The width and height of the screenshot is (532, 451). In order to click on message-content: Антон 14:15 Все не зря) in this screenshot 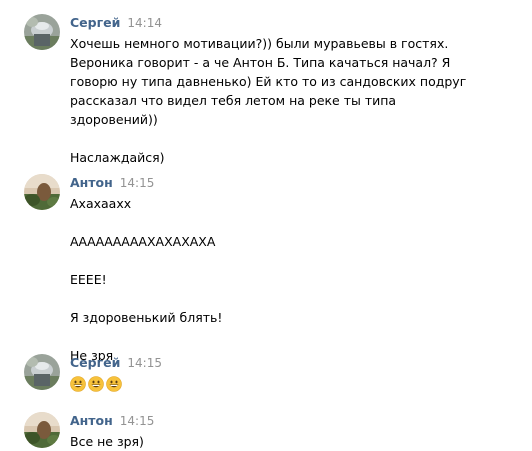, I will do `click(297, 431)`.